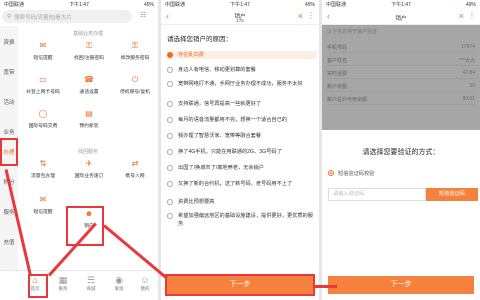 This screenshot has height=300, width=480. I want to click on grid-item: ✈ 国际业务速订, so click(89, 174).